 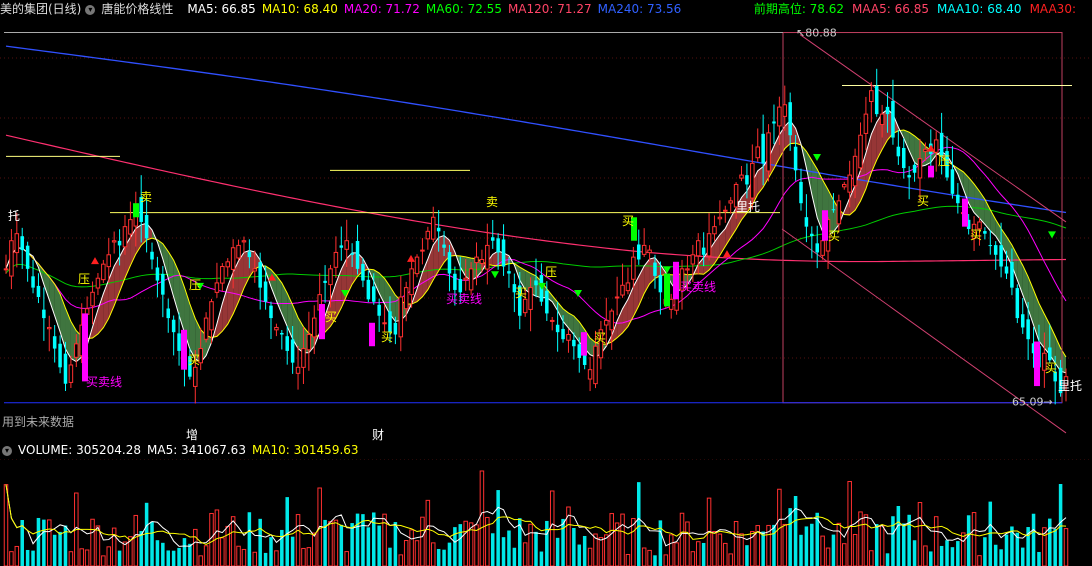 What do you see at coordinates (549, 9) in the screenshot?
I see `ma-legend-item: MA120: 71.27` at bounding box center [549, 9].